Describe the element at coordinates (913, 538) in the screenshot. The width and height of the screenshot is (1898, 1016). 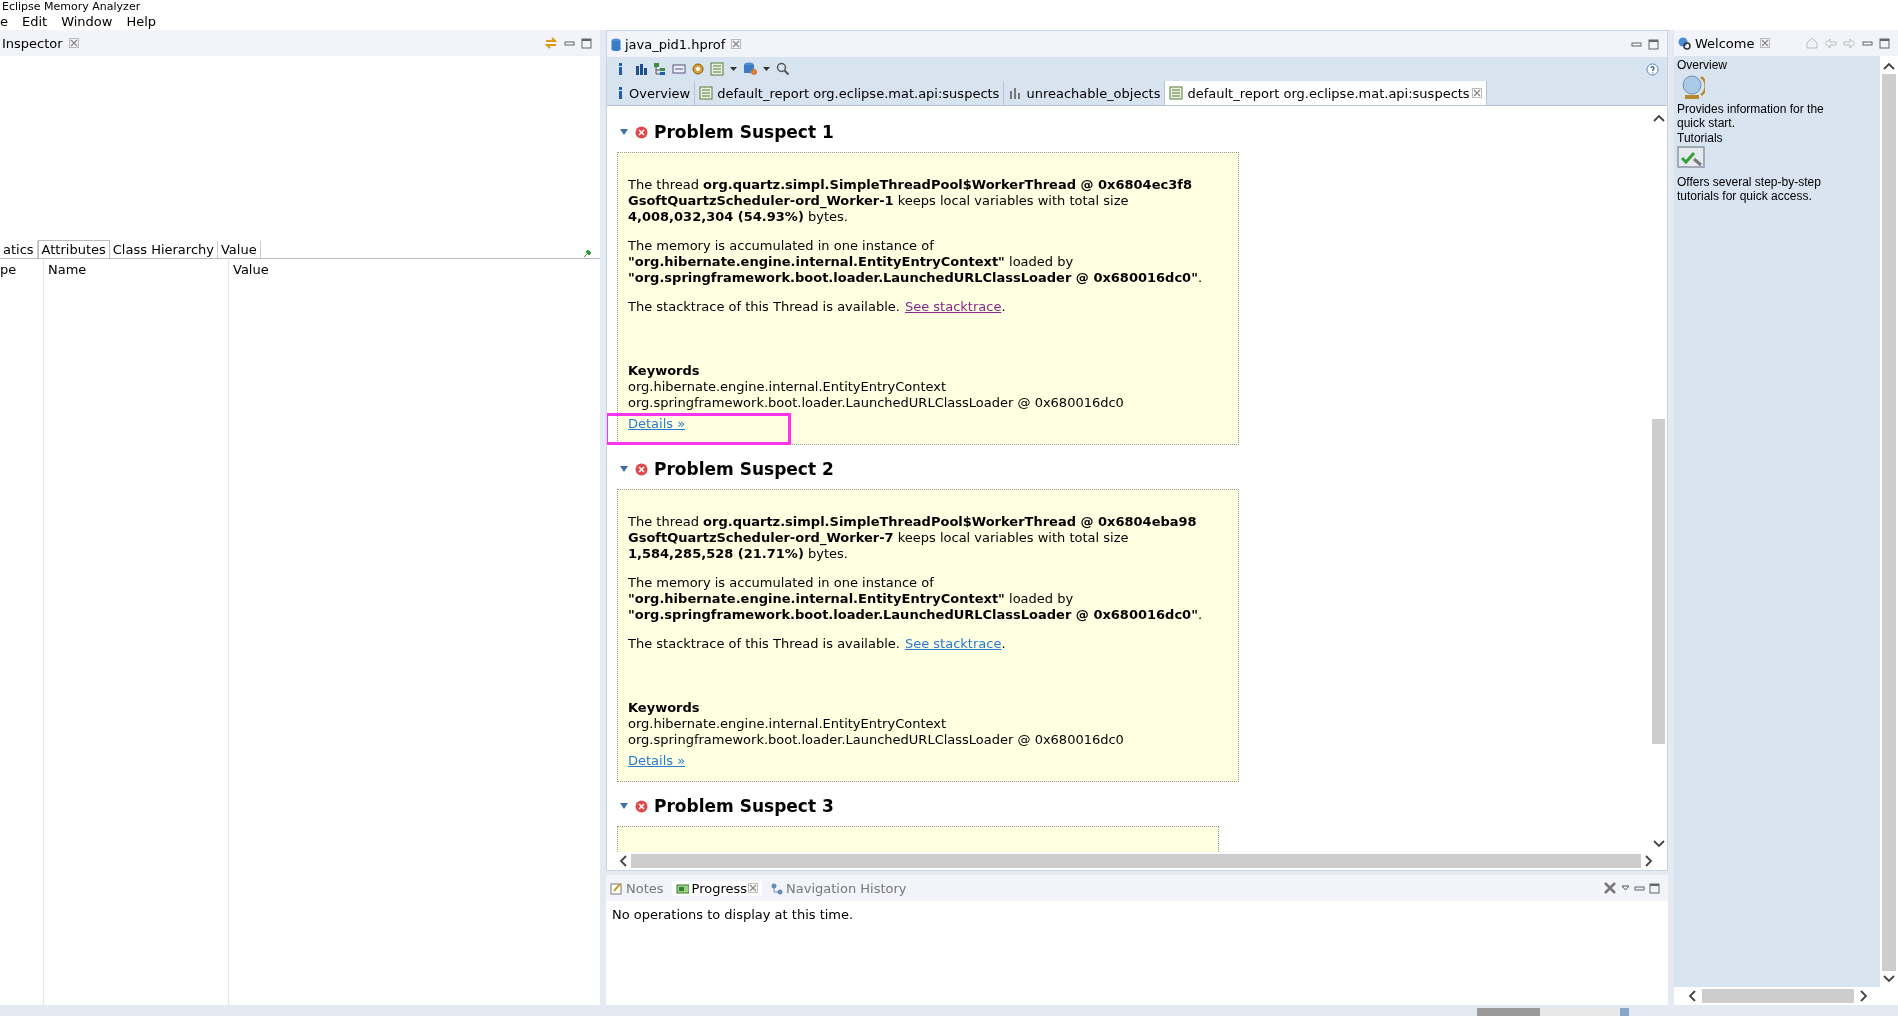
I see `paragraph: The thread org.quartz.simpl.SimpleThreadPool$WorkerThread @ 0x6804eba98 GsoftQuartzScheduler-ord_Worker-7 keeps local variables with total size 1,584,285,528 (21.71%) bytes.` at that location.